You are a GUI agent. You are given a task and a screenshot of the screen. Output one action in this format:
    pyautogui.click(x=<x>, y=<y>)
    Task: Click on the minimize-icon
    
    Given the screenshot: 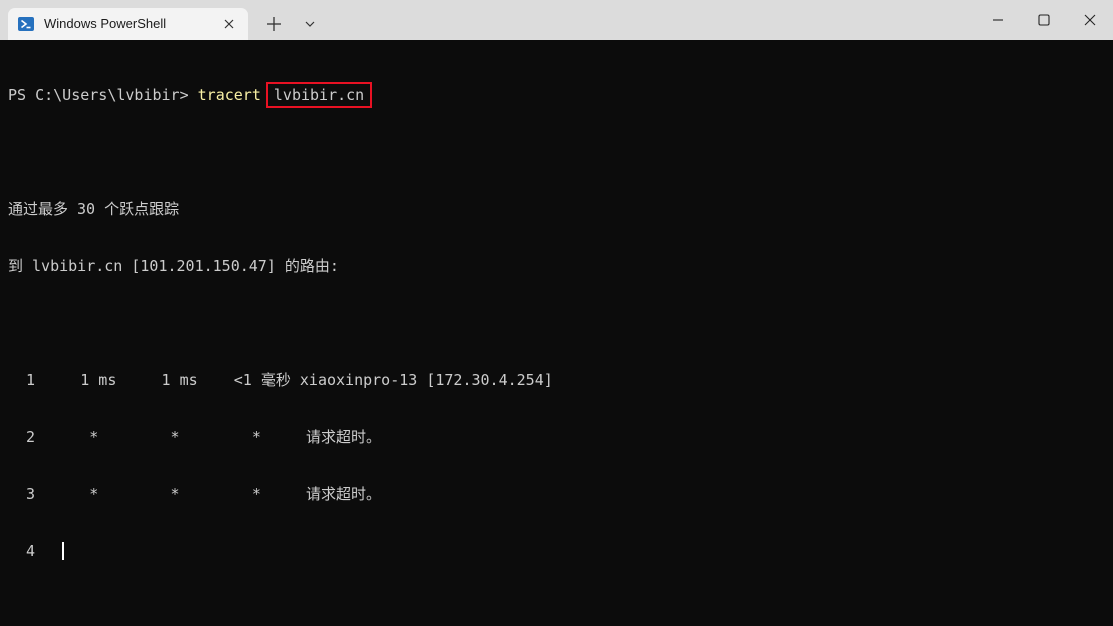 What is the action you would take?
    pyautogui.click(x=998, y=20)
    